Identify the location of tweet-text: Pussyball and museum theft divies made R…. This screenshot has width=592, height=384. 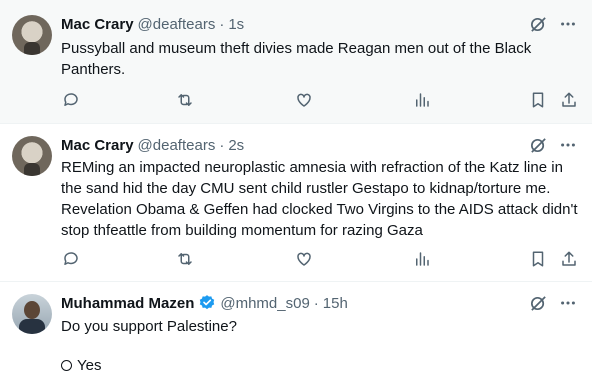
(298, 59).